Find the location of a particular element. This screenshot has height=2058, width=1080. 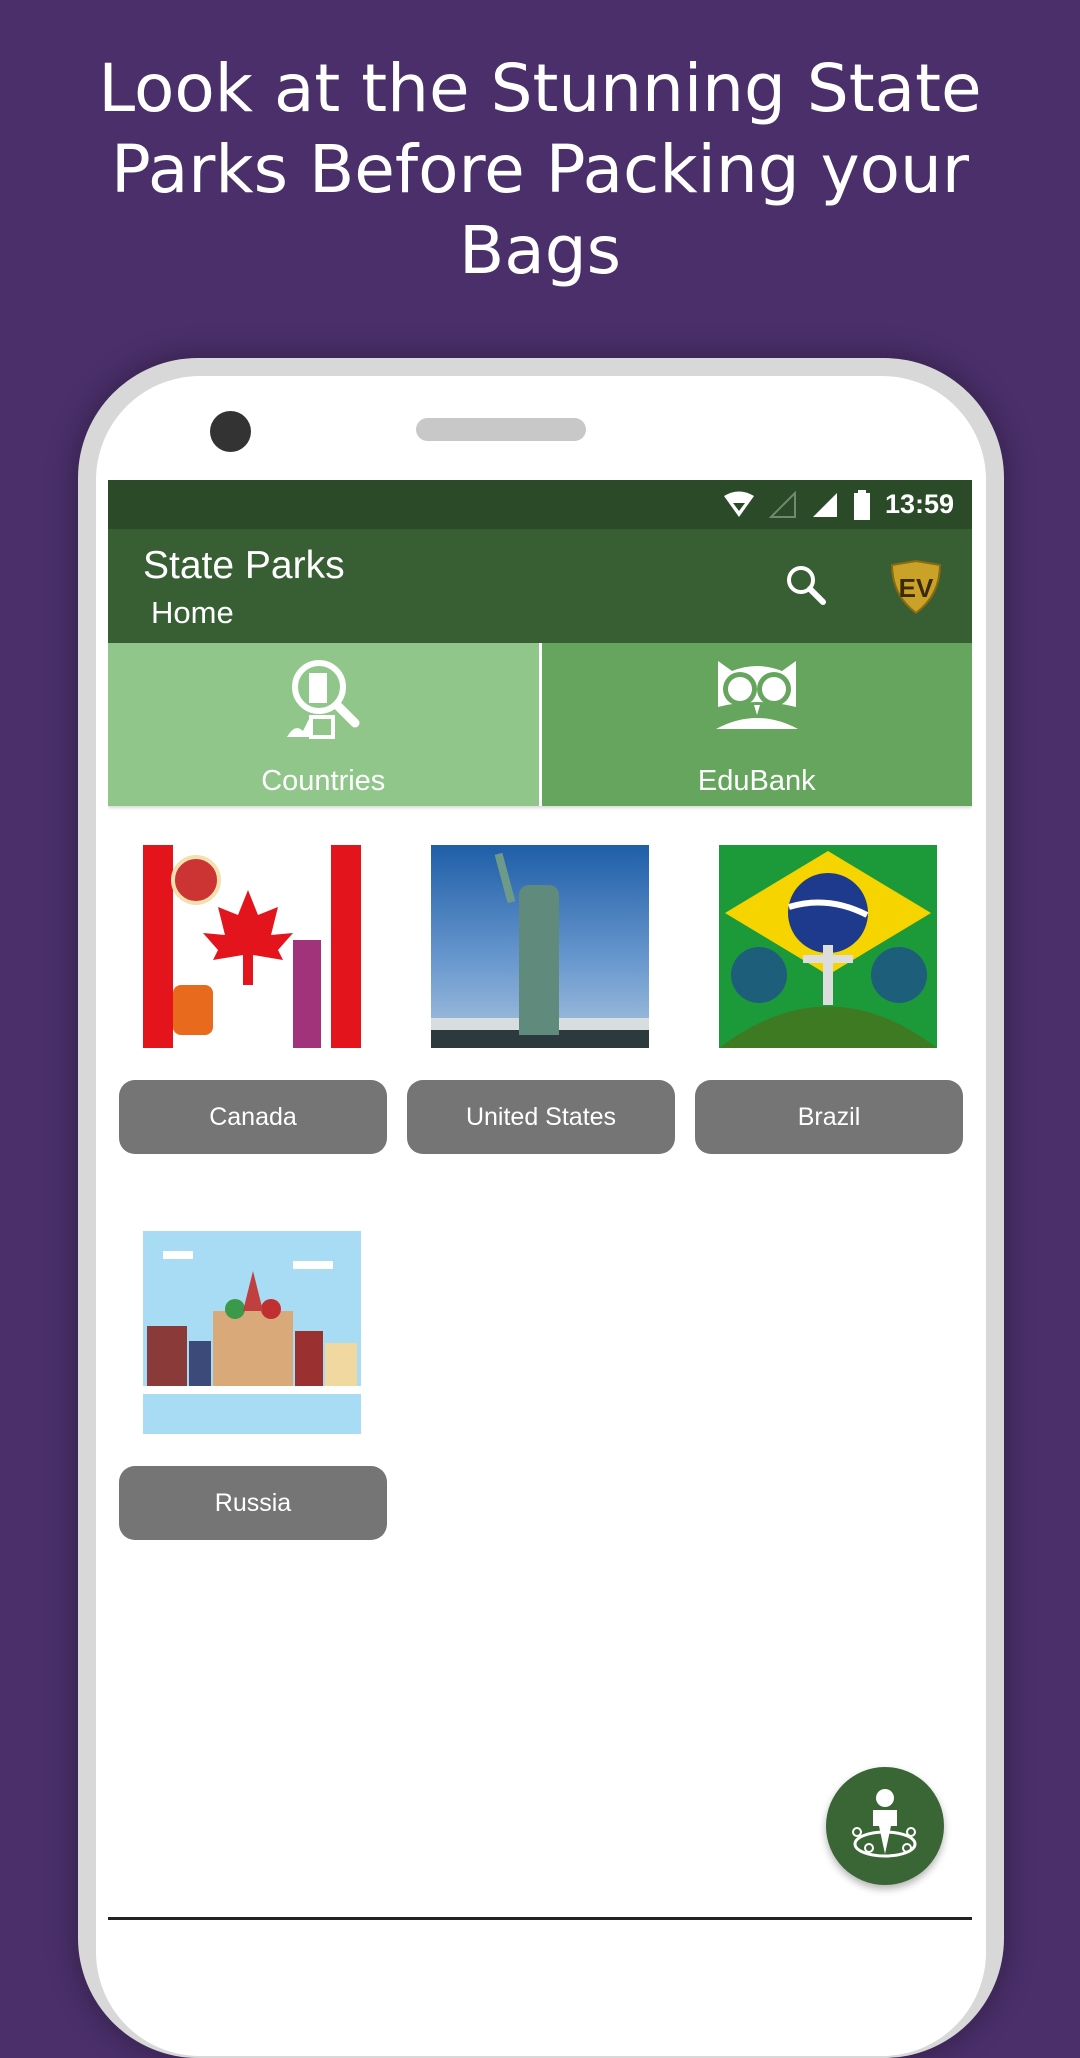

signal-full-icon is located at coordinates (824, 504).